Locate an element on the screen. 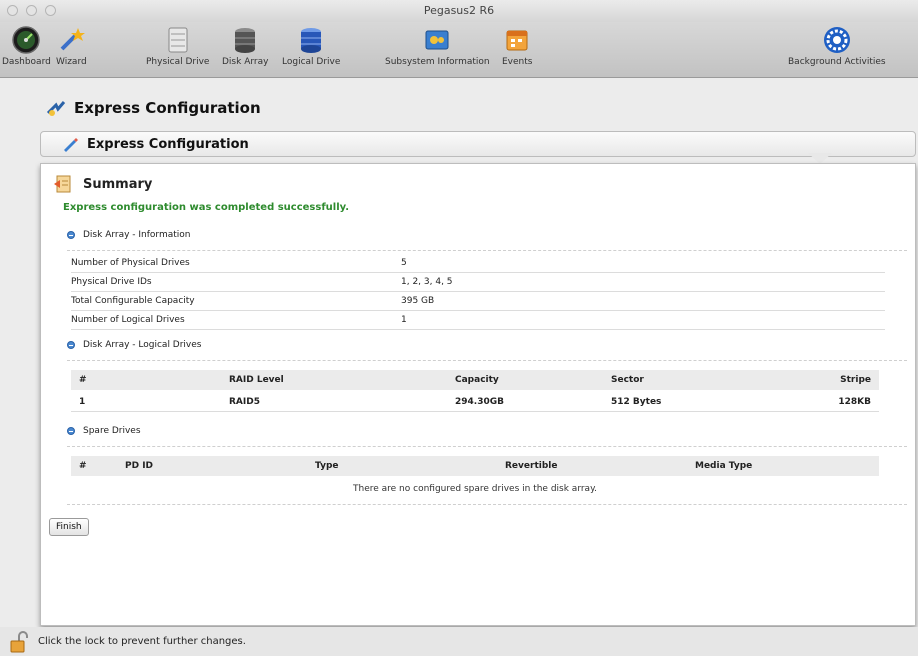 The image size is (918, 656). info-key: Total Configurable Capacity is located at coordinates (133, 301).